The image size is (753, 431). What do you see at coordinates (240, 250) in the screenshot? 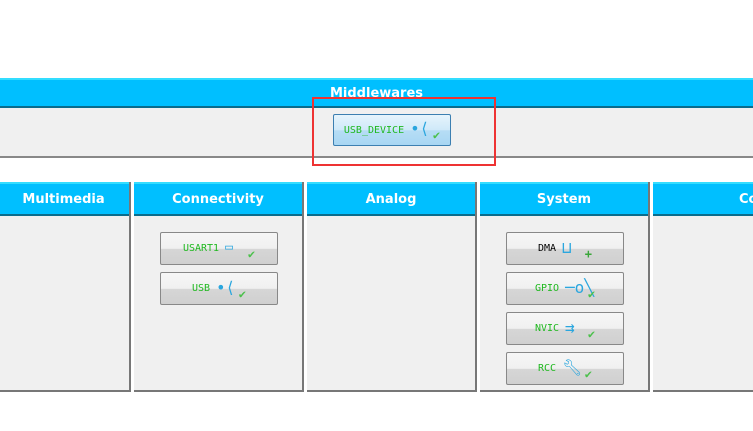
I see `serial-port-icon: ▭ ✔` at bounding box center [240, 250].